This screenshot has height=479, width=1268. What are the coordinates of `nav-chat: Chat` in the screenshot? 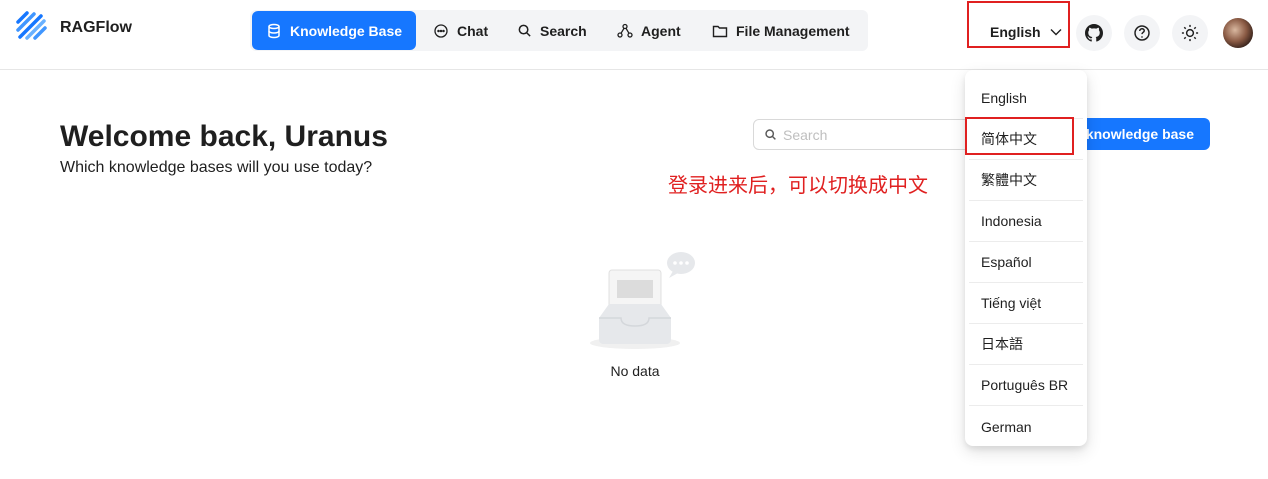 It's located at (460, 30).